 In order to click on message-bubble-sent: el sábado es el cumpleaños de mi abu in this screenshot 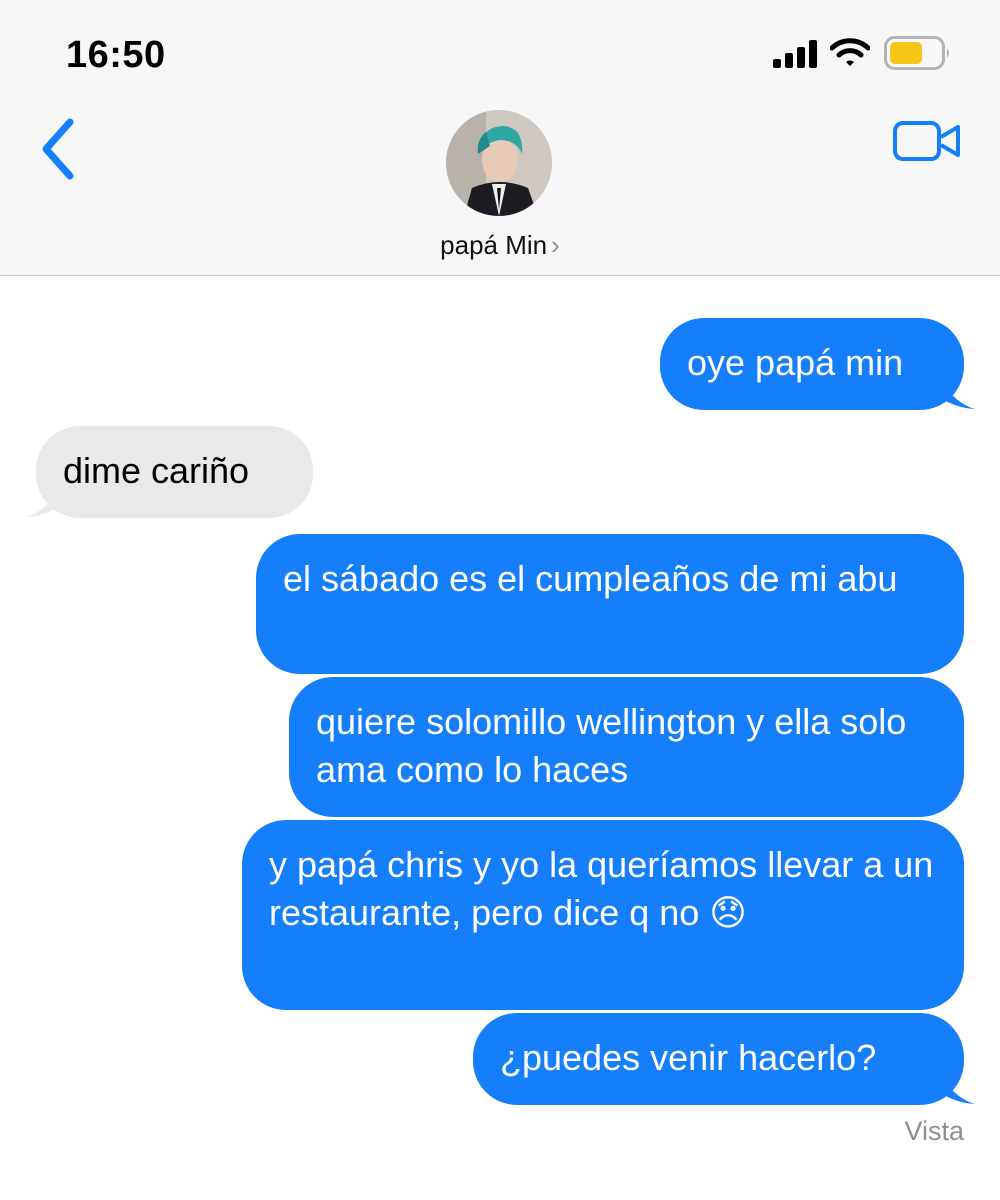, I will do `click(610, 604)`.